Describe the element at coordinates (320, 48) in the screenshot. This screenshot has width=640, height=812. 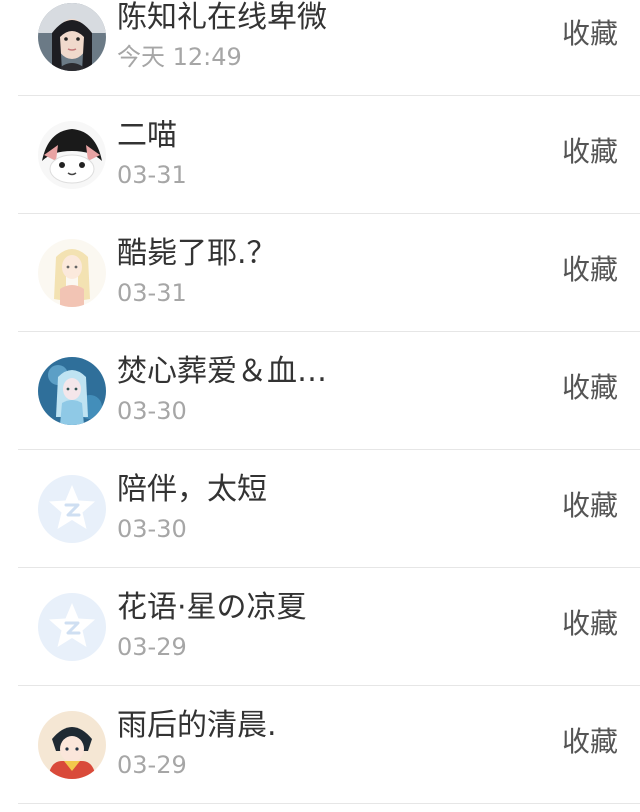
I see `list-item: 陈知礼在线卑微 今天 12:49 收藏` at that location.